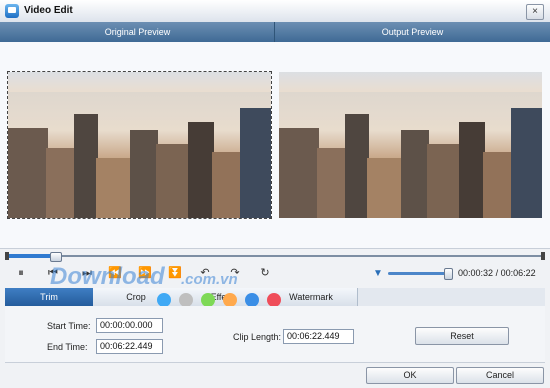 This screenshot has width=550, height=388. Describe the element at coordinates (12, 11) in the screenshot. I see `app-icon` at that location.